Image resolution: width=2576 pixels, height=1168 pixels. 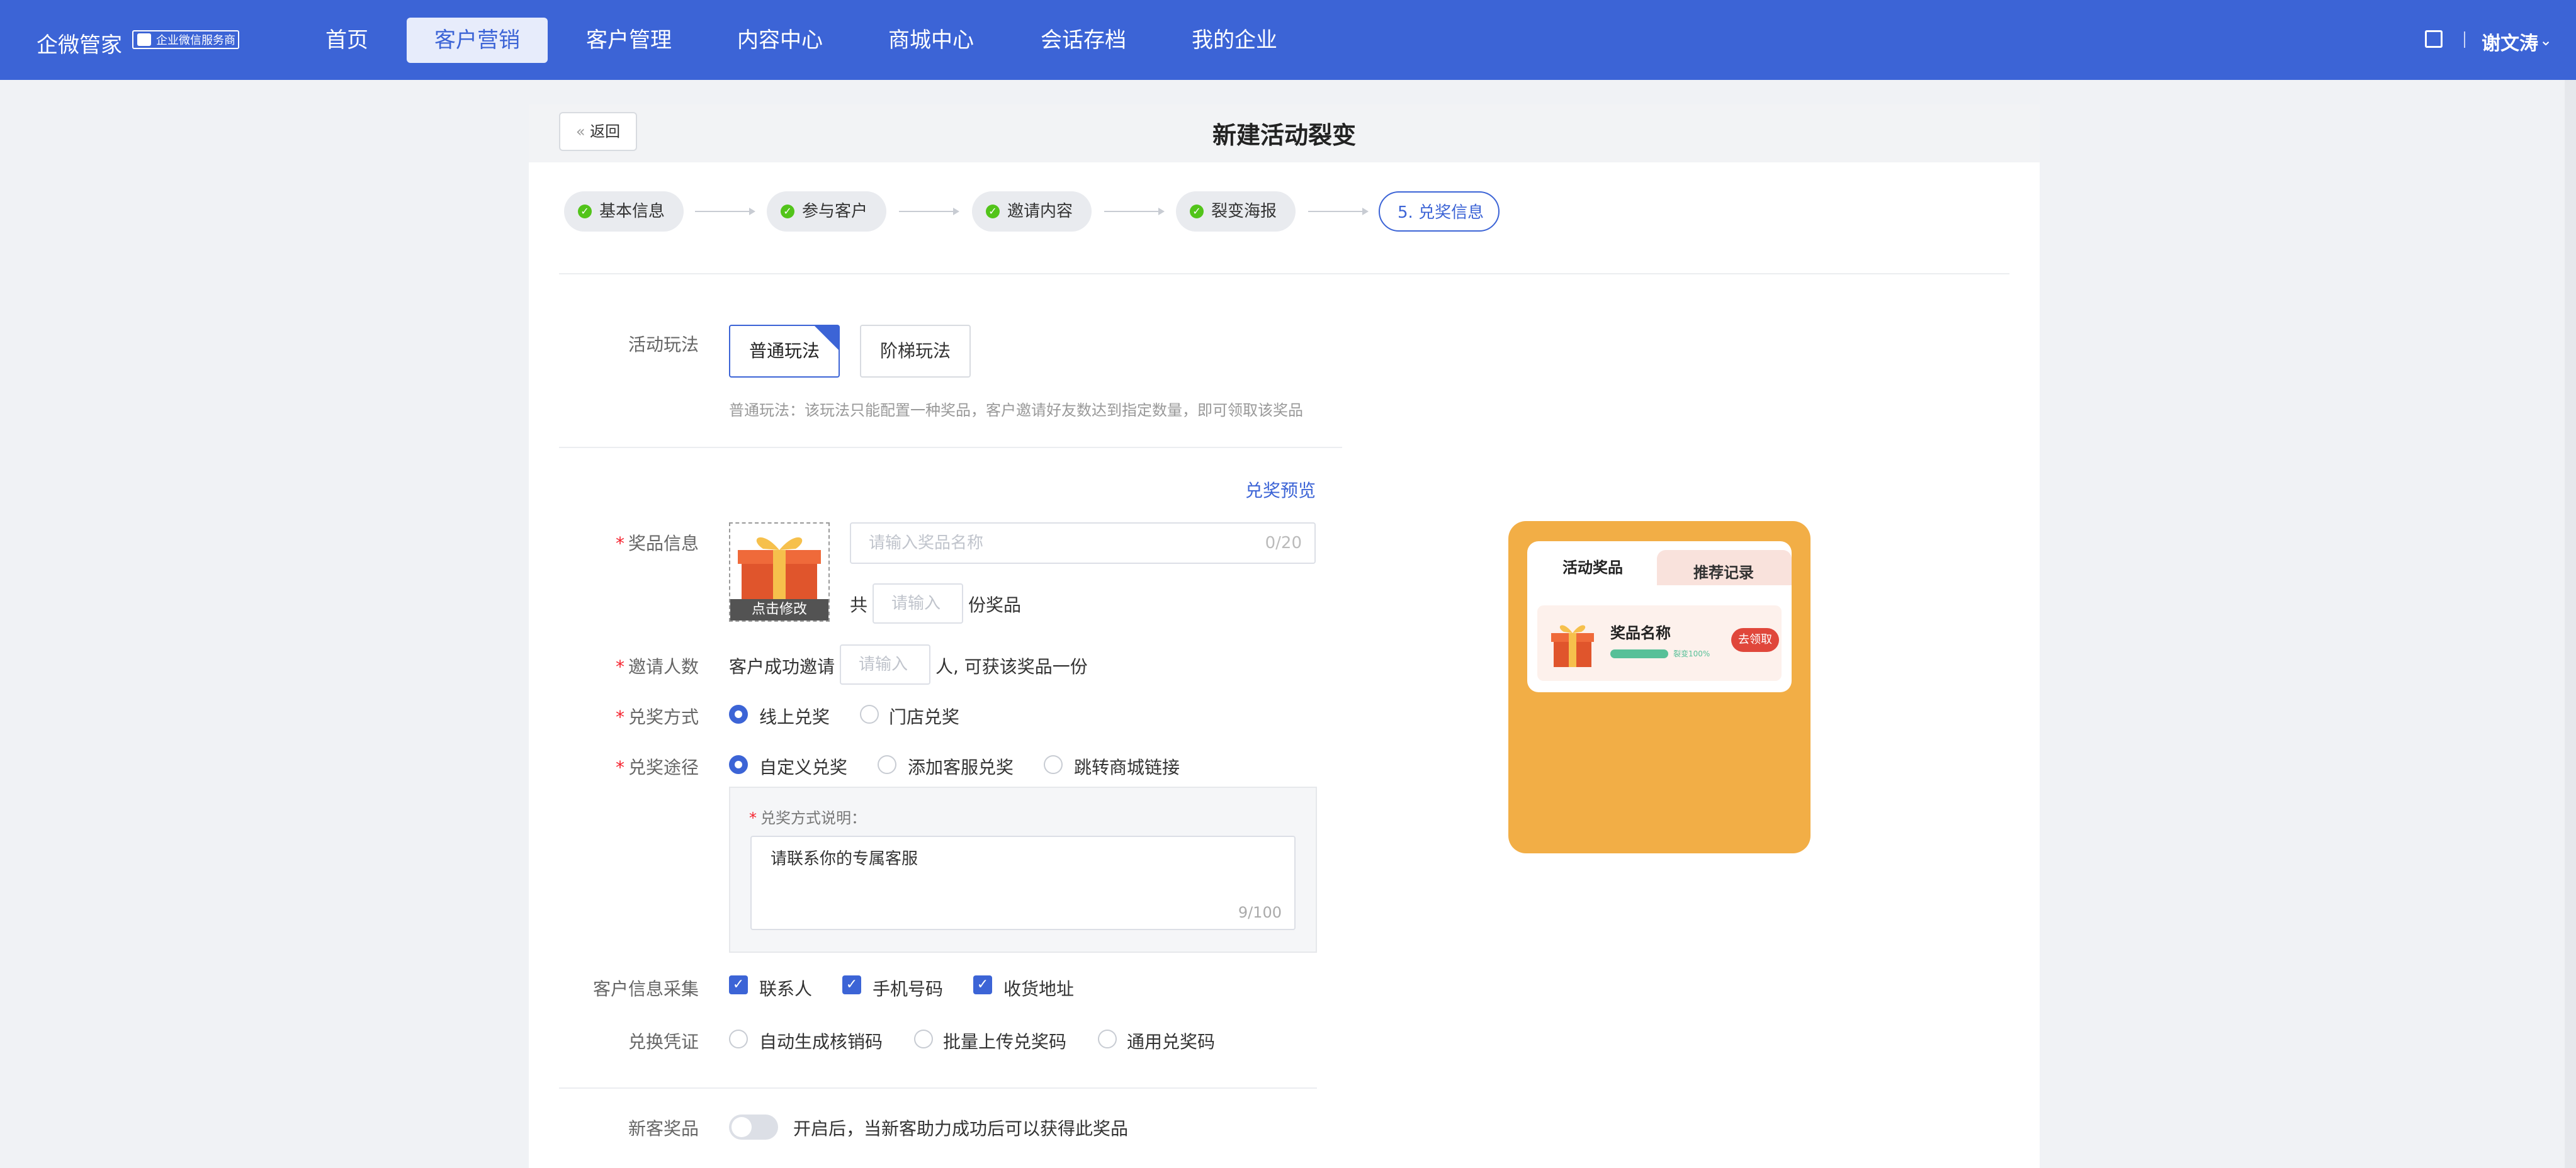 What do you see at coordinates (924, 716) in the screenshot?
I see `redeem-store-label: 门店兑奖` at bounding box center [924, 716].